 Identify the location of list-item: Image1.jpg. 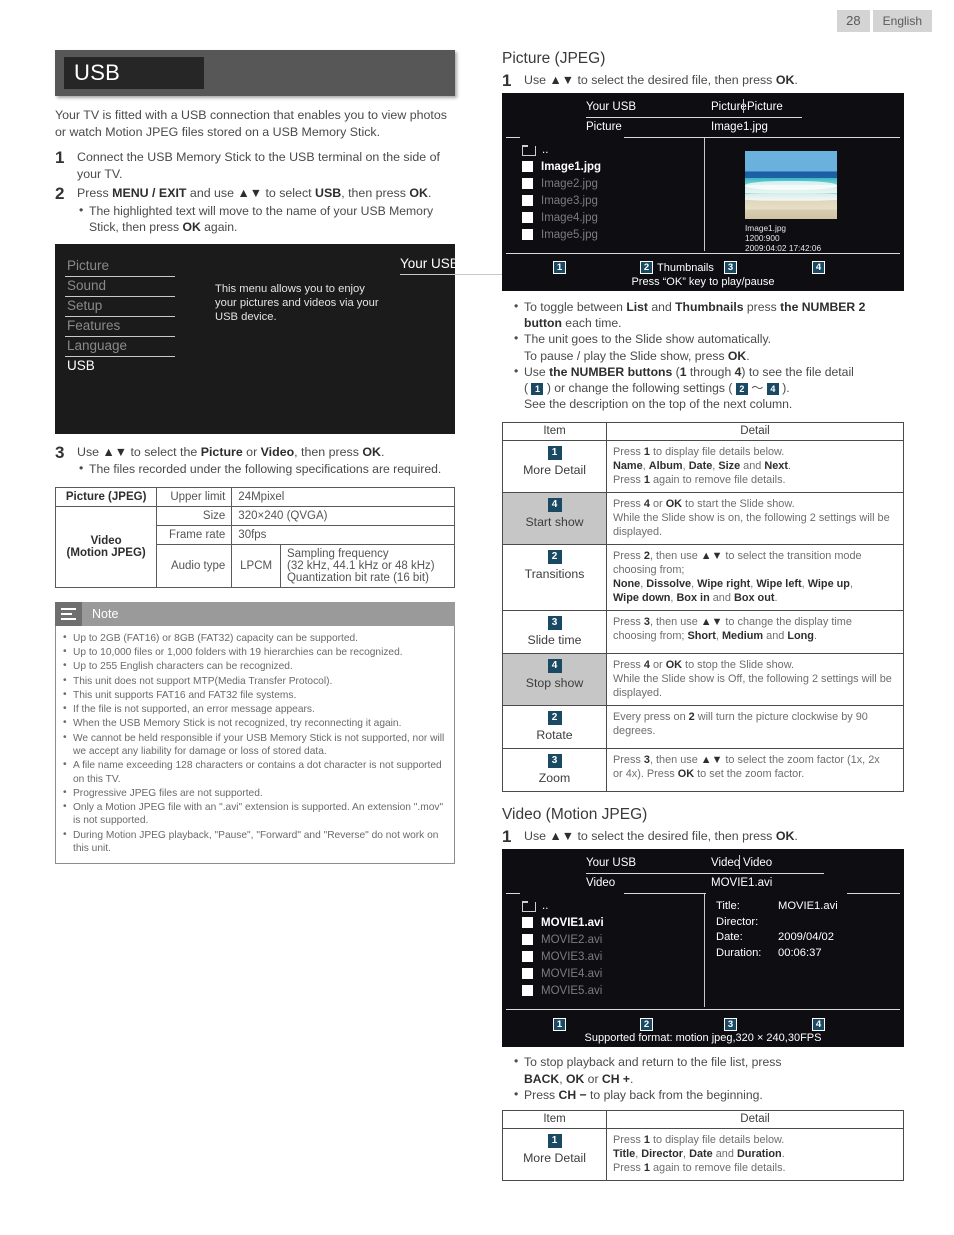
(561, 166).